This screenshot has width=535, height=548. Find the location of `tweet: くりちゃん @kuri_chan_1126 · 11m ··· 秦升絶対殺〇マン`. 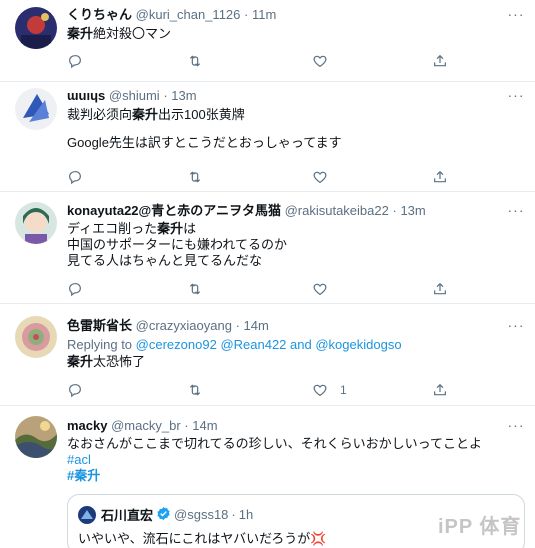

tweet: くりちゃん @kuri_chan_1126 · 11m ··· 秦升絶対殺〇マン is located at coordinates (267, 41).